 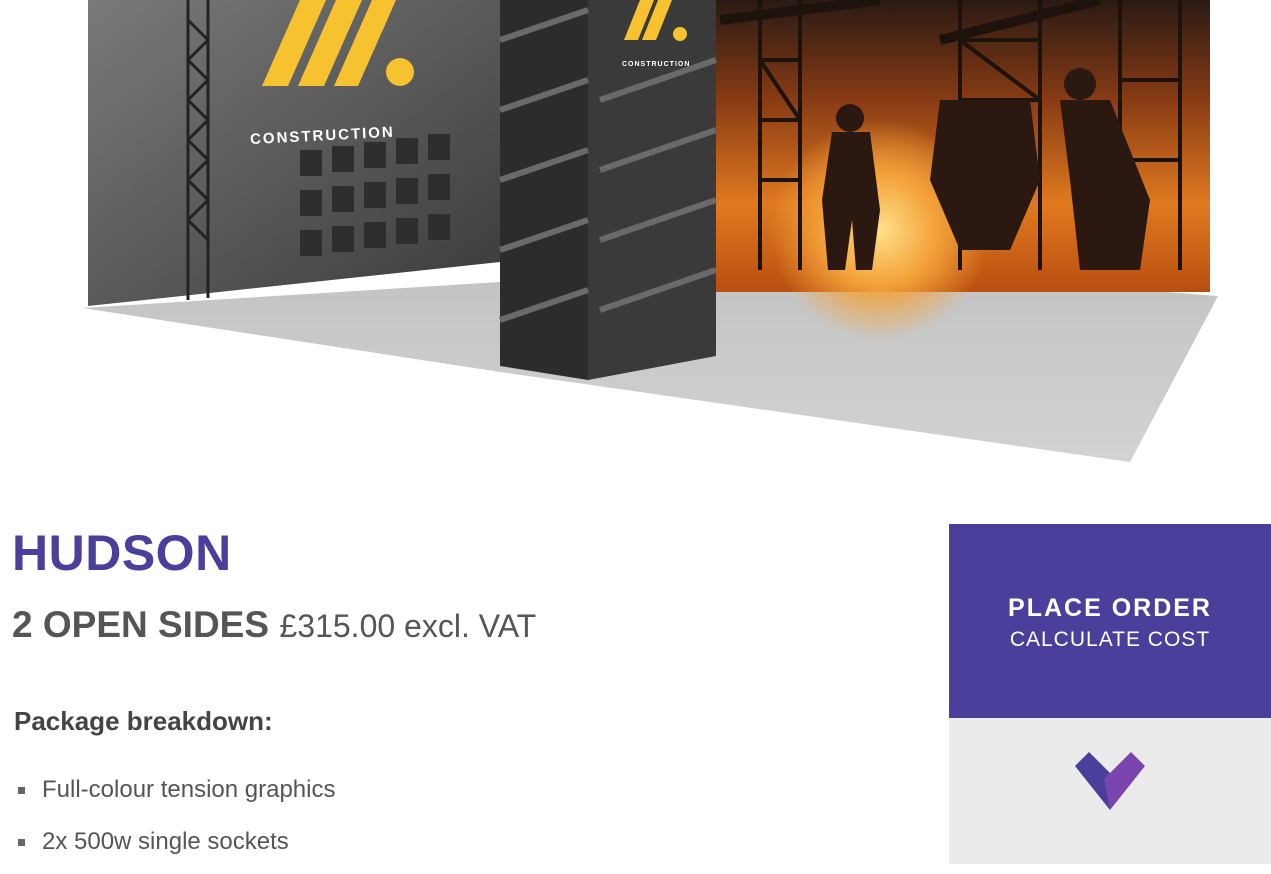 What do you see at coordinates (656, 64) in the screenshot?
I see `tower-logo-text: CONSTRUCTION` at bounding box center [656, 64].